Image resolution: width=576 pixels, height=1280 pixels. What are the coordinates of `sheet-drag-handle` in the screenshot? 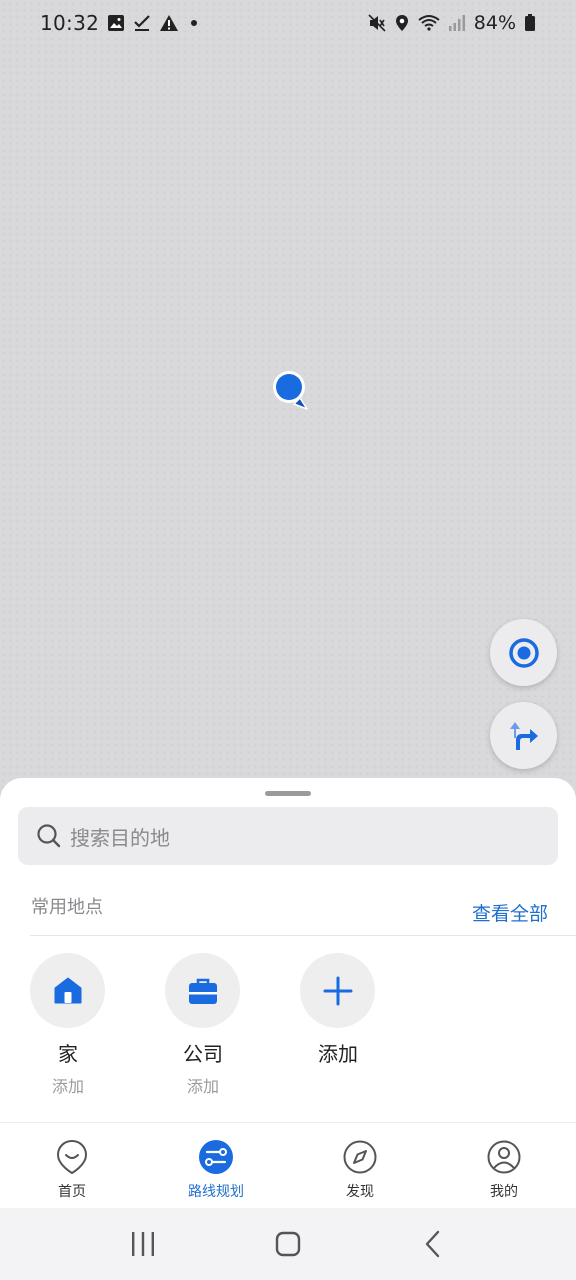 It's located at (288, 793).